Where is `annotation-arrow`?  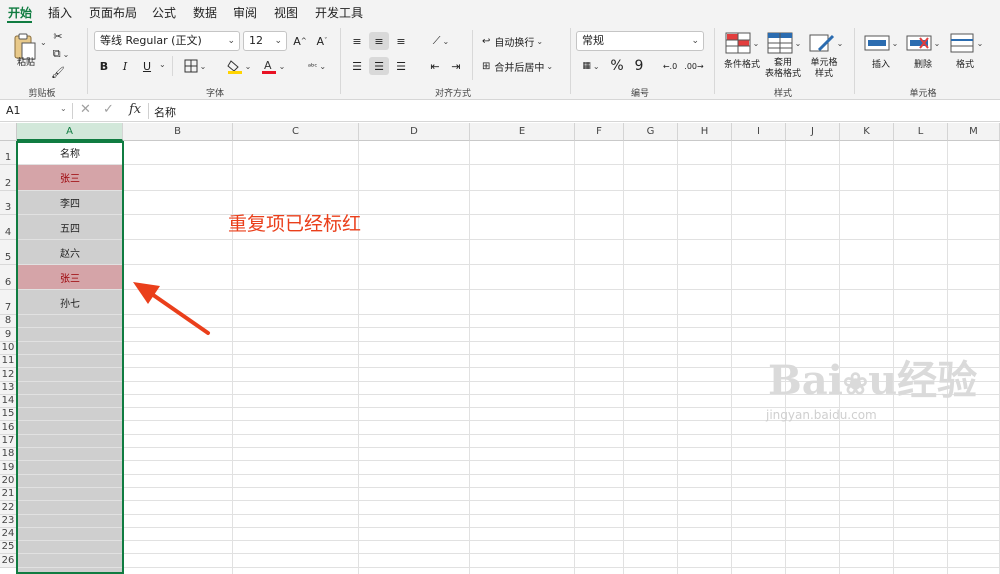
annotation-arrow is located at coordinates (171, 308).